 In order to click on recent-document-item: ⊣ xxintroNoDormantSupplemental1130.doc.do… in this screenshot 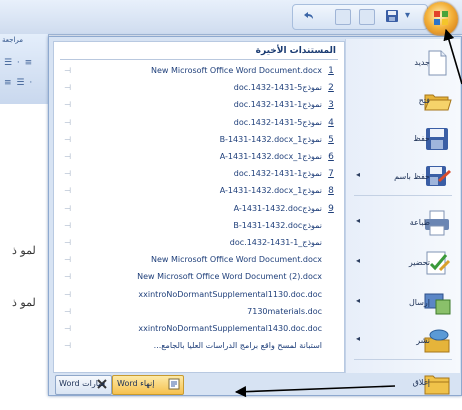, I will do `click(199, 295)`.